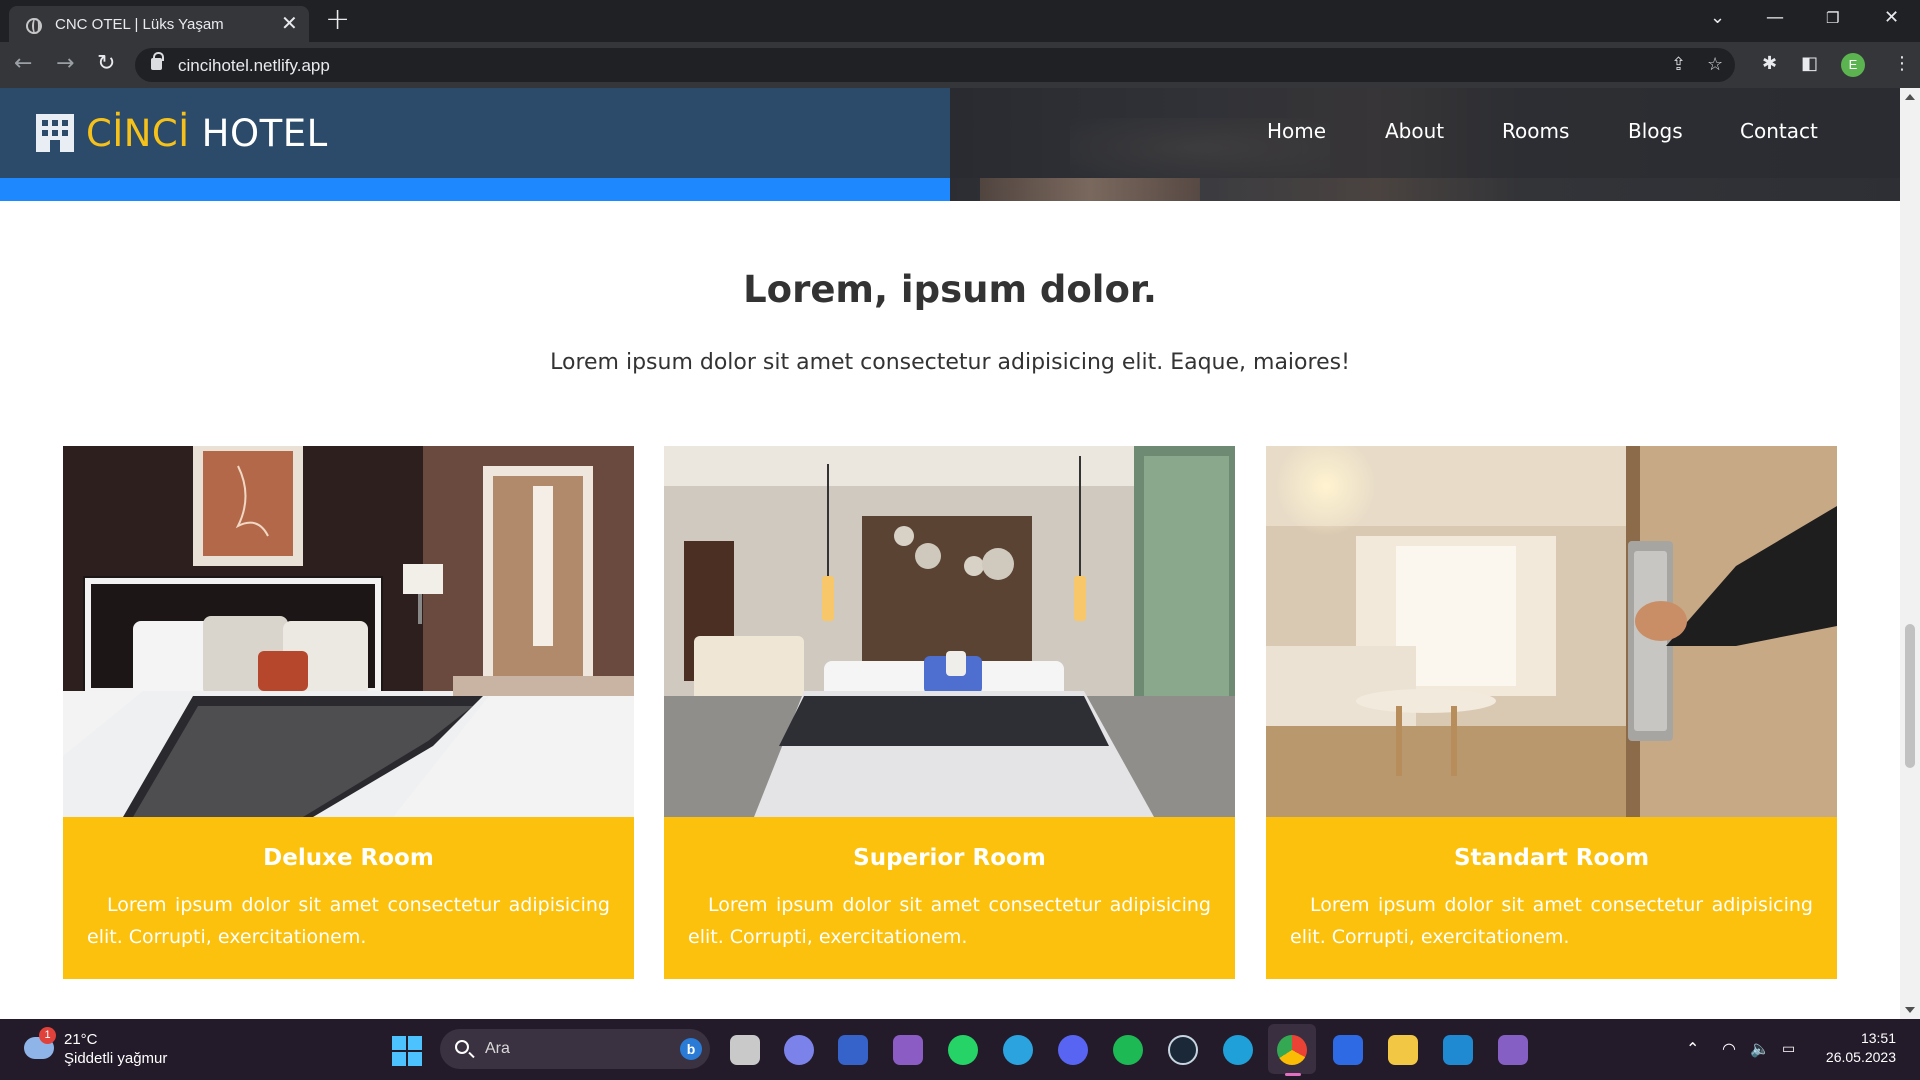 Image resolution: width=1920 pixels, height=1080 pixels. I want to click on rooms-section-title: Lorem, ipsum dolor., so click(950, 289).